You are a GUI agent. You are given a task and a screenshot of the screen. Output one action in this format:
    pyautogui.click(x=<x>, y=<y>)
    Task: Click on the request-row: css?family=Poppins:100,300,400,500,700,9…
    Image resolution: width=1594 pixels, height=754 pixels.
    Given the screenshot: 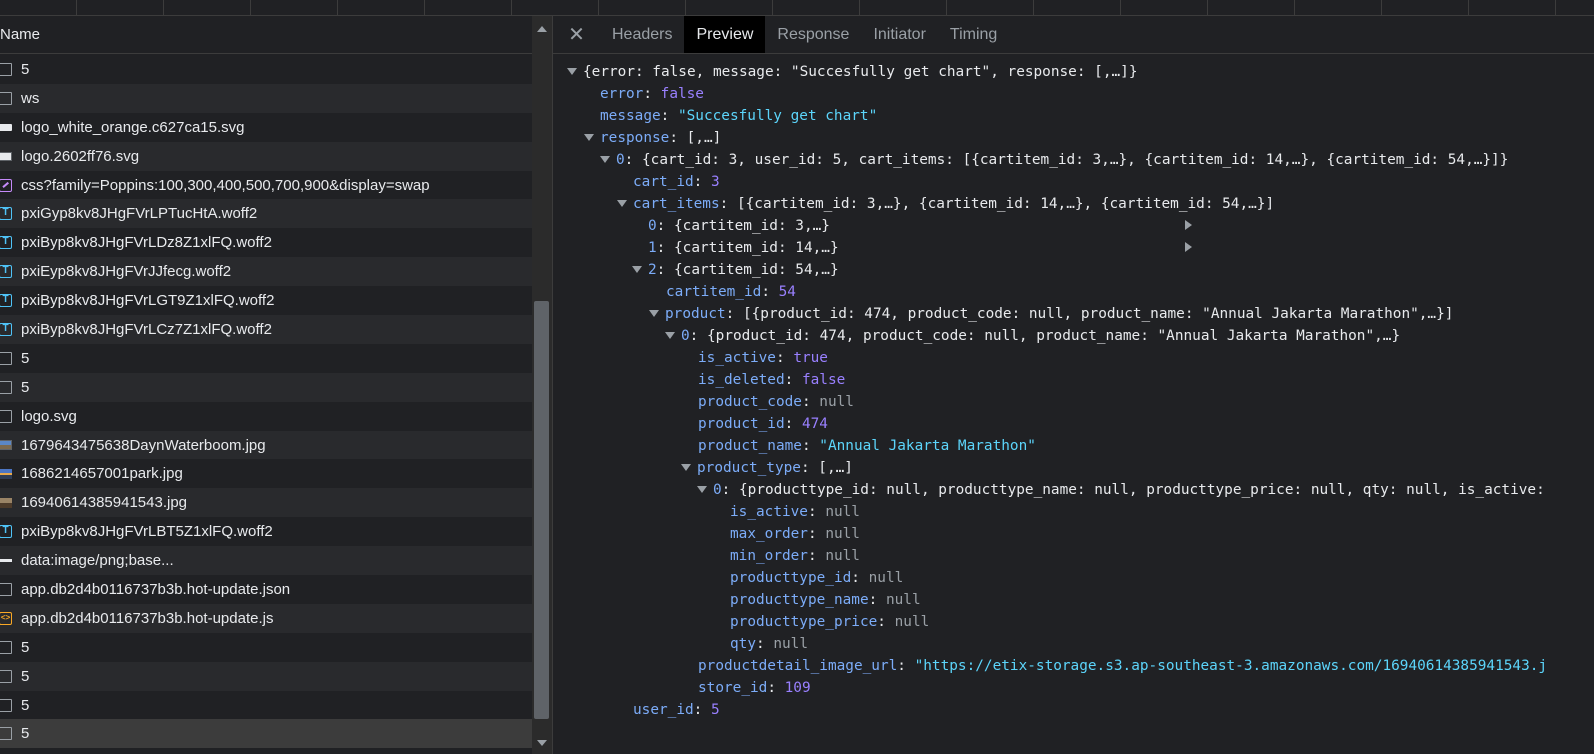 What is the action you would take?
    pyautogui.click(x=266, y=185)
    